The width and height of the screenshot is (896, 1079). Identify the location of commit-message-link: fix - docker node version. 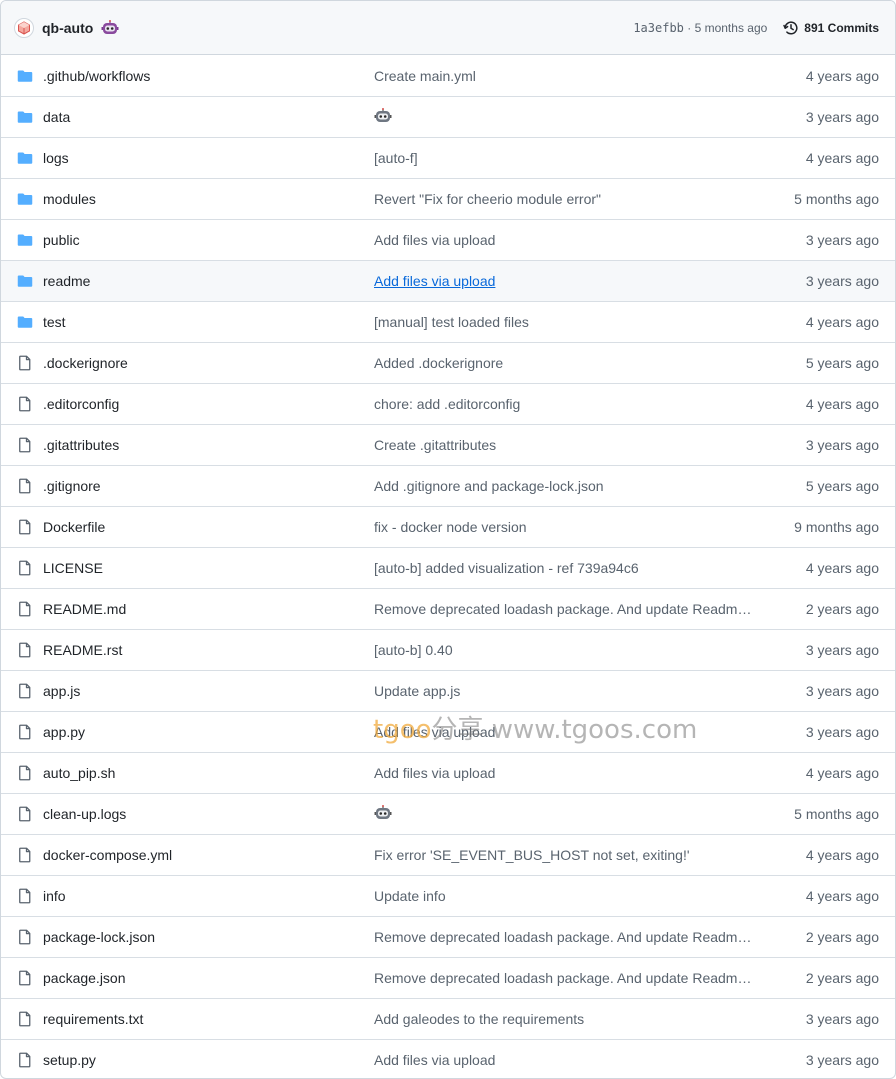
(564, 527).